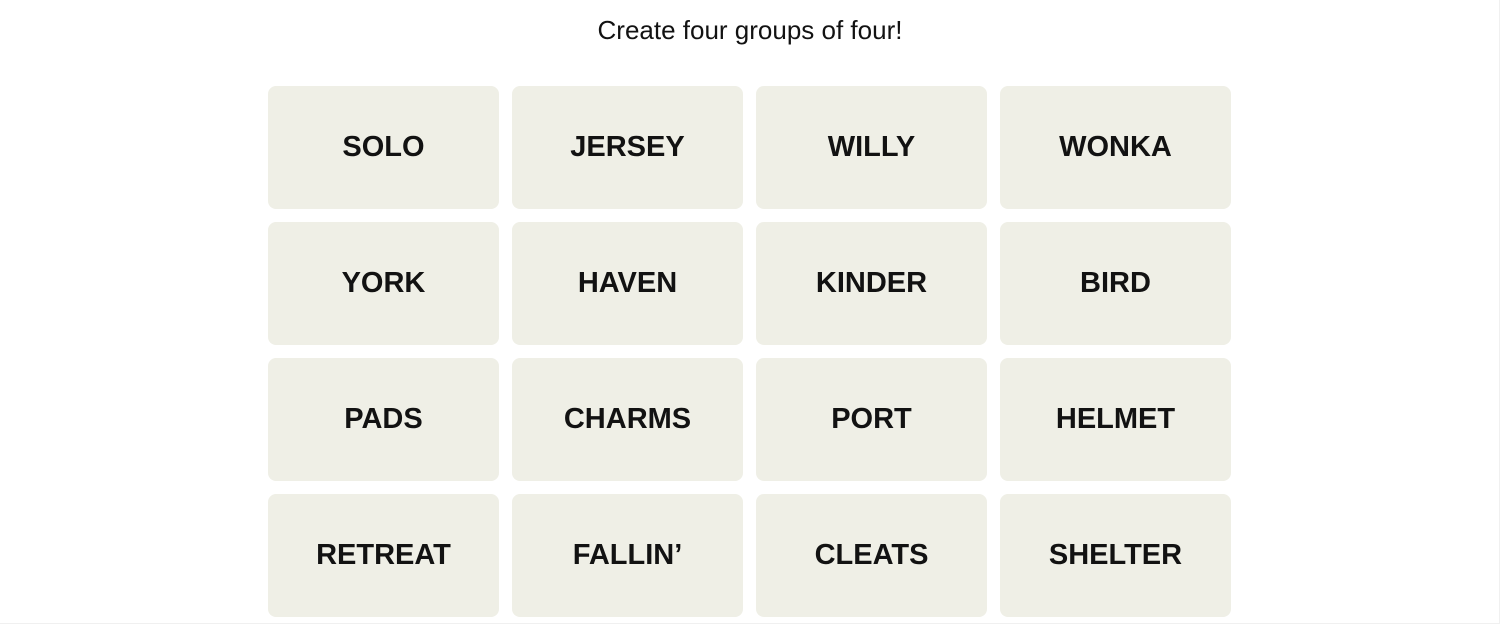 This screenshot has width=1500, height=624. What do you see at coordinates (1115, 283) in the screenshot?
I see `word-tile: BIRD` at bounding box center [1115, 283].